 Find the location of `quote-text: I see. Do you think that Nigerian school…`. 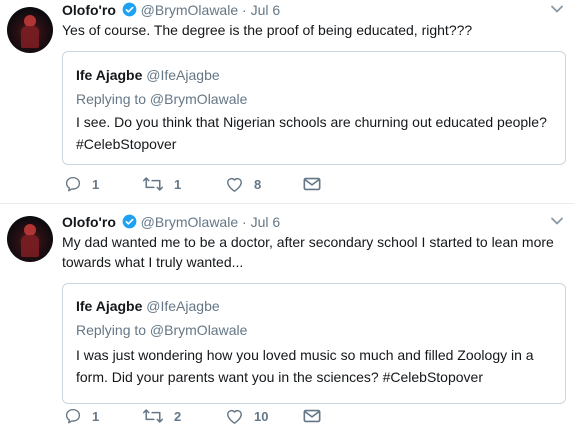

quote-text: I see. Do you think that Nigerian school… is located at coordinates (311, 133).